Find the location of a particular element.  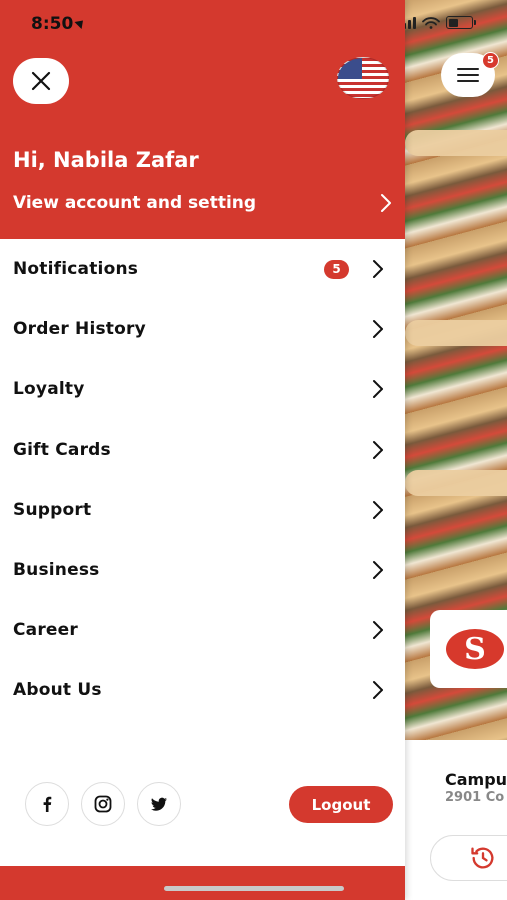

menu-item-label: Gift Cards is located at coordinates (62, 449).